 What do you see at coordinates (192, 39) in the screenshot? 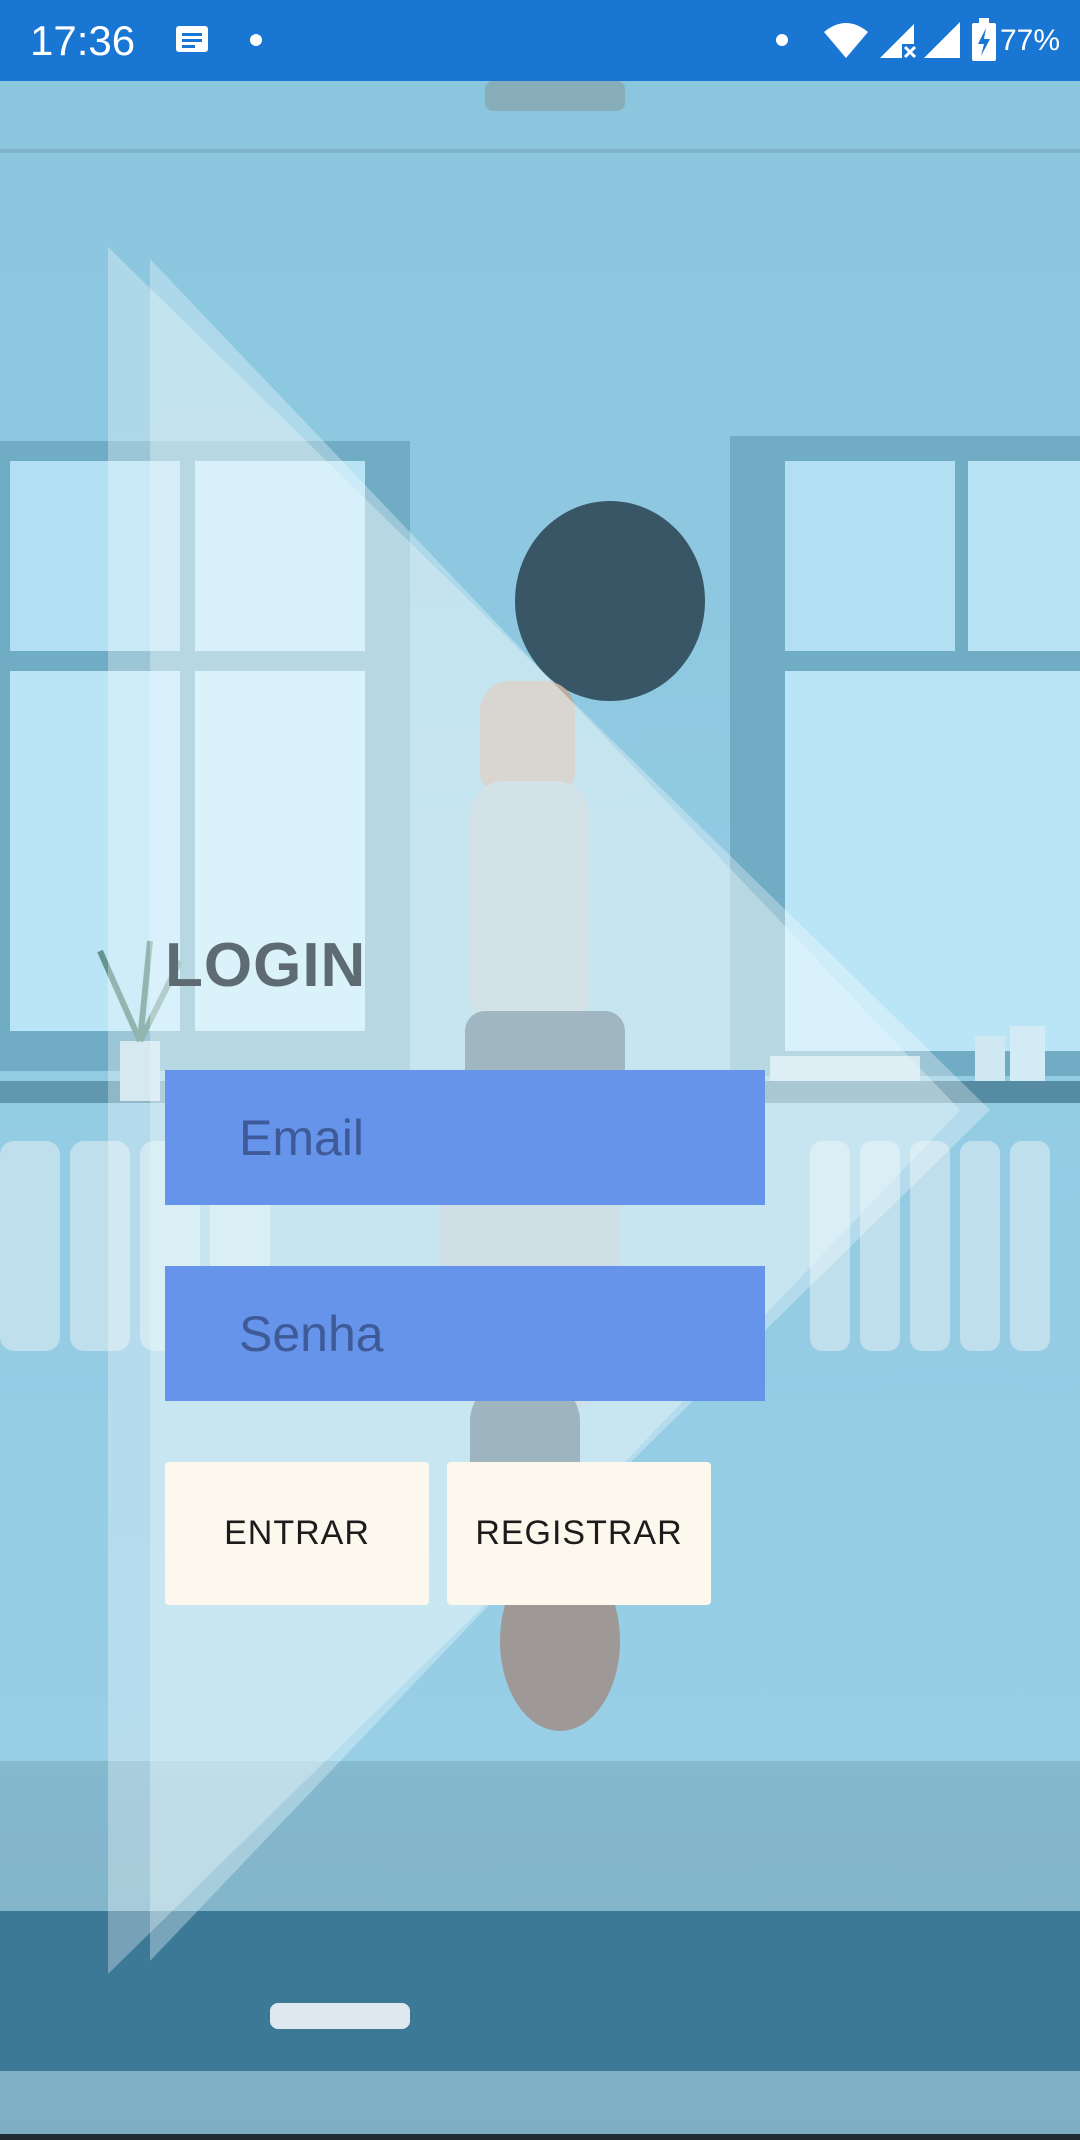
I see `message-icon` at bounding box center [192, 39].